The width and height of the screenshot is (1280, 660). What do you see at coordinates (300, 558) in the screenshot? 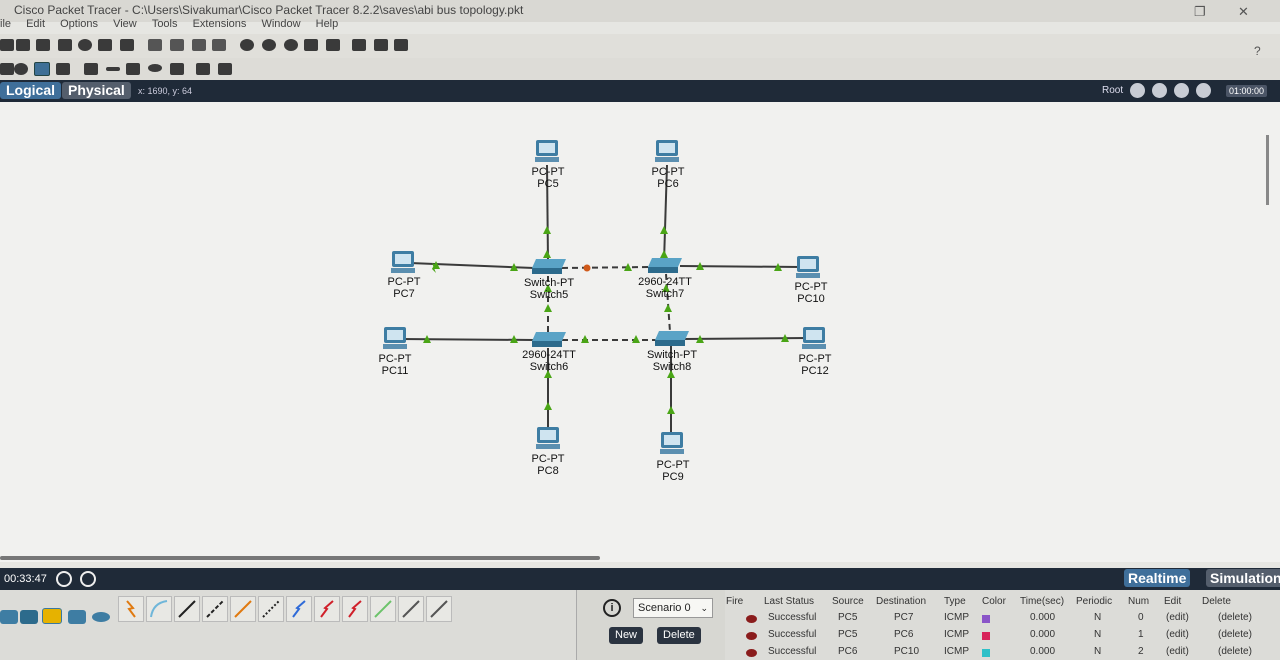
I see `horizontal-scrollbar` at bounding box center [300, 558].